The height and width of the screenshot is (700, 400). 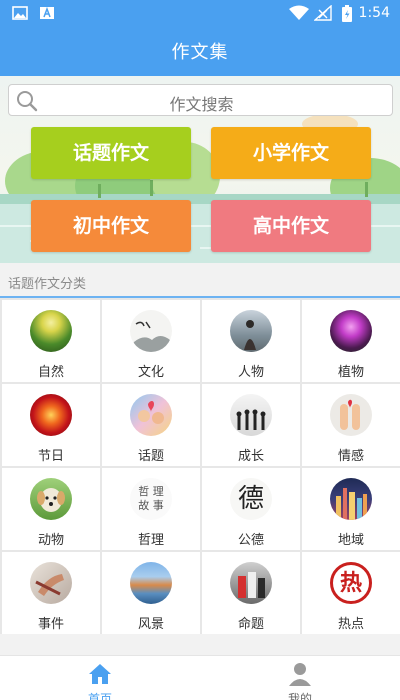 I want to click on topic-item-nature: 自然, so click(x=51, y=341).